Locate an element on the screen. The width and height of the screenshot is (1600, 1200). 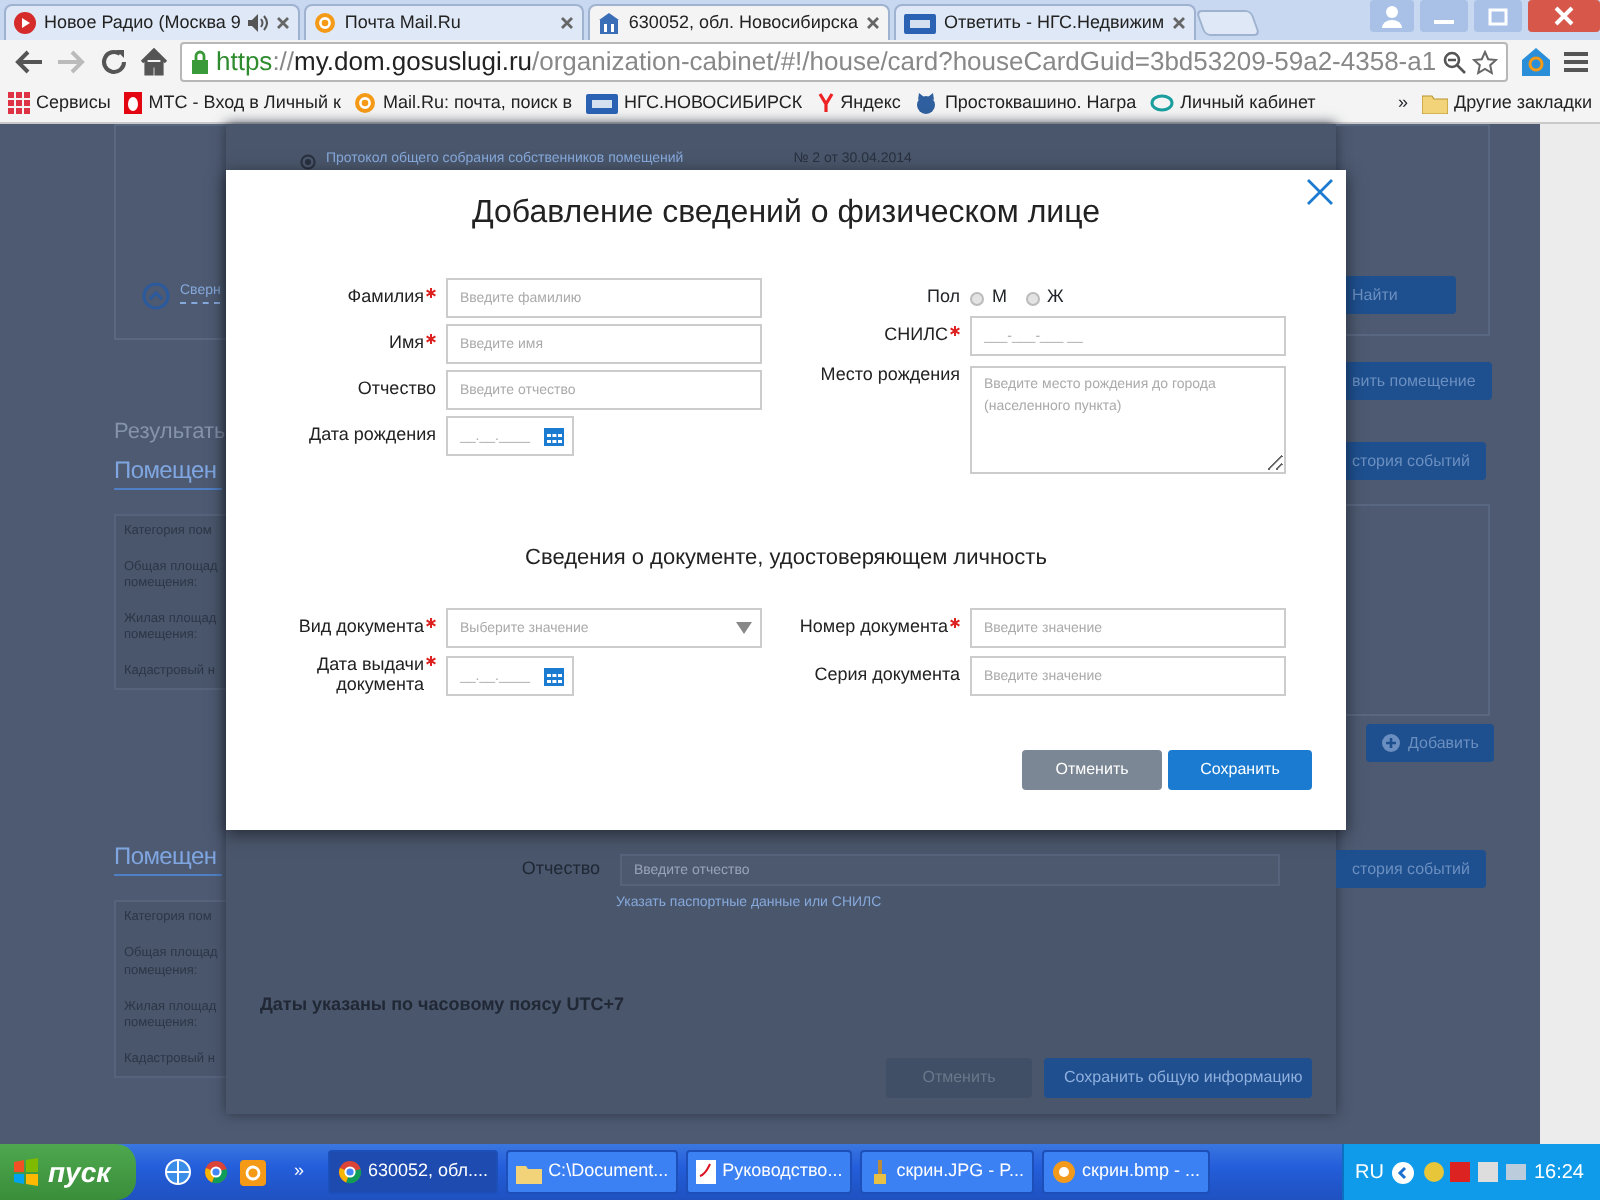
dialog-button: Сохранить общую информацию is located at coordinates (1178, 1078).